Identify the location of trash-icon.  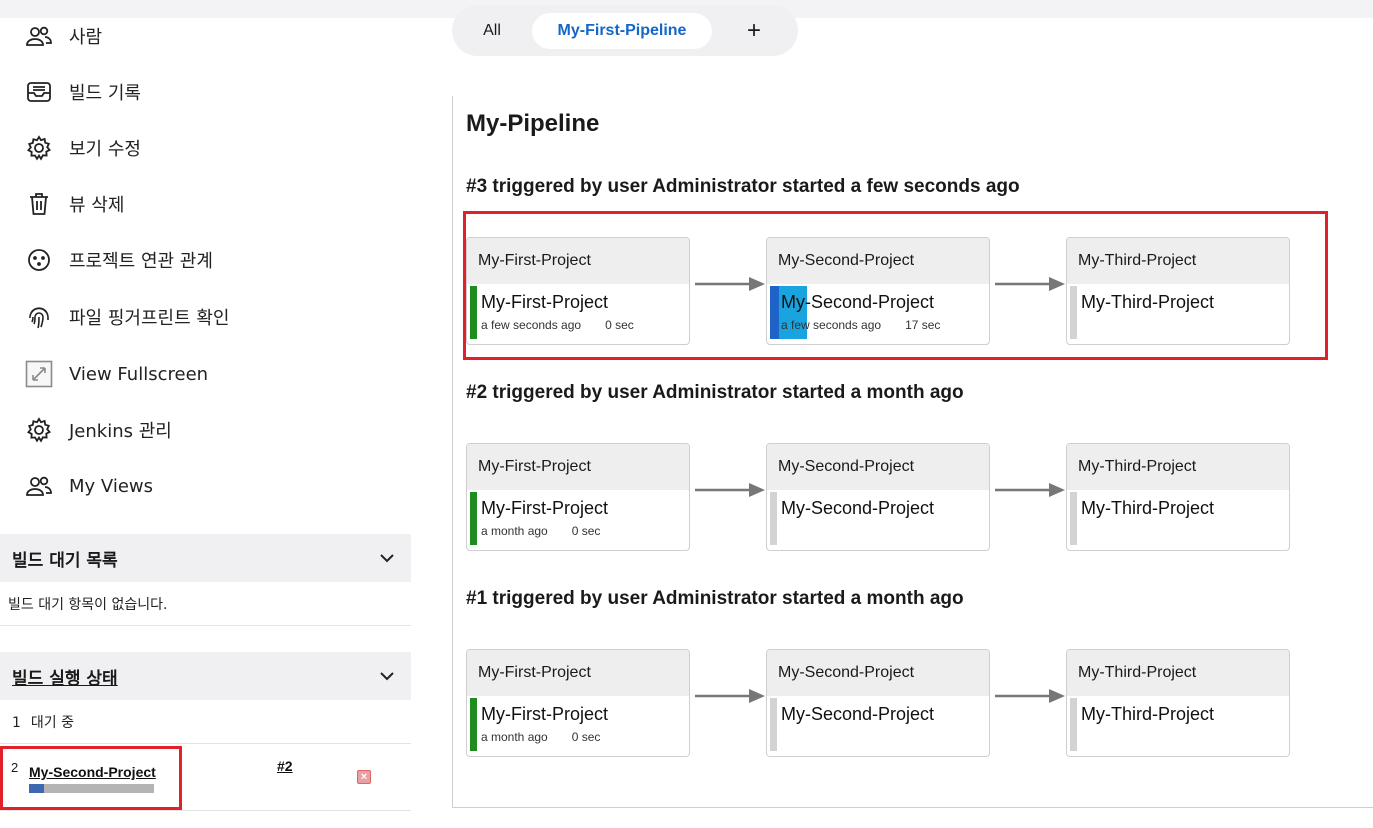
(39, 204).